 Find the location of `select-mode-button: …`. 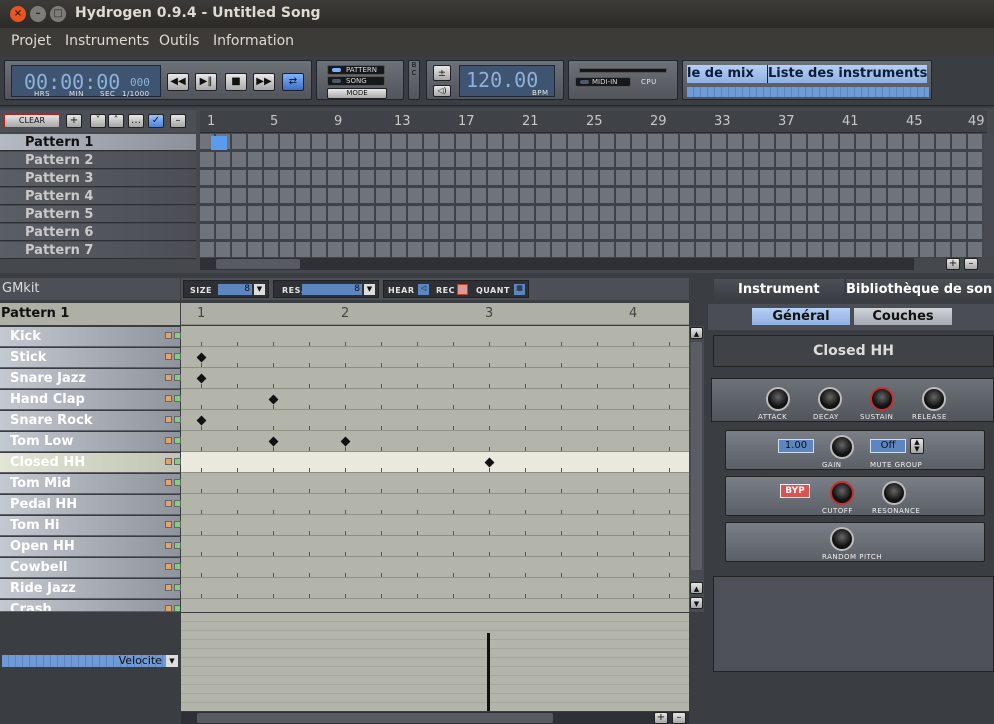

select-mode-button: … is located at coordinates (136, 121).